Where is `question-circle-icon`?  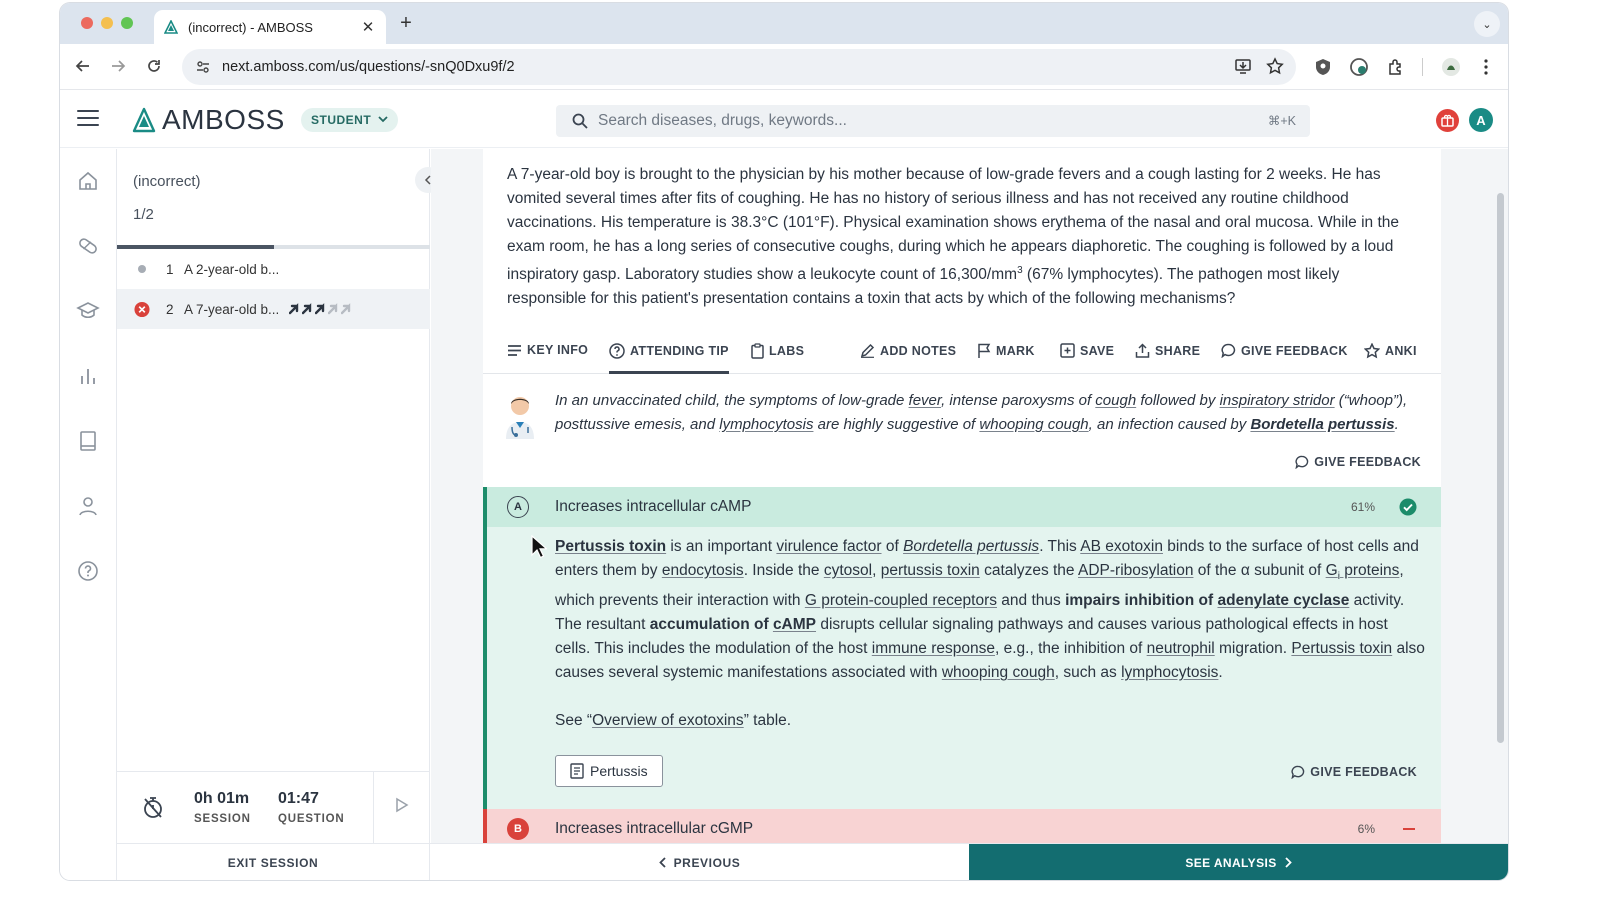 question-circle-icon is located at coordinates (617, 351).